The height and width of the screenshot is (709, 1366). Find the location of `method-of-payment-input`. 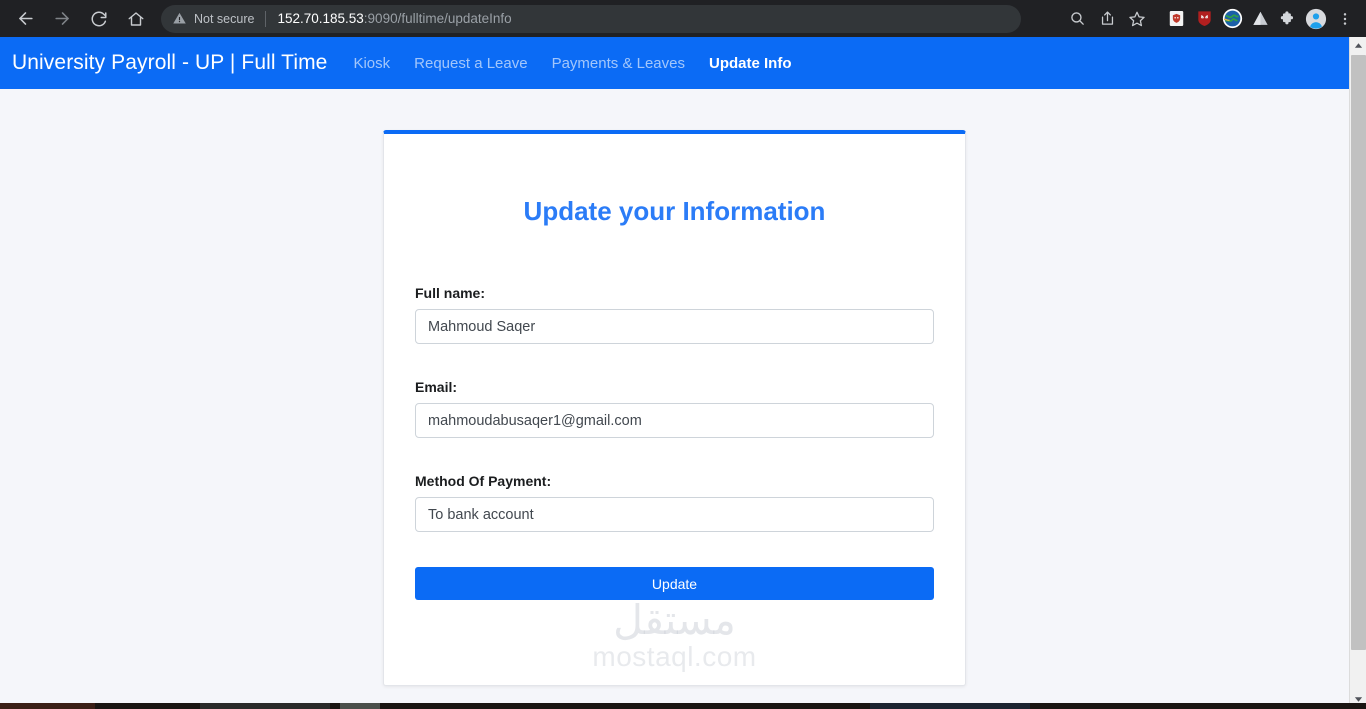

method-of-payment-input is located at coordinates (674, 514).